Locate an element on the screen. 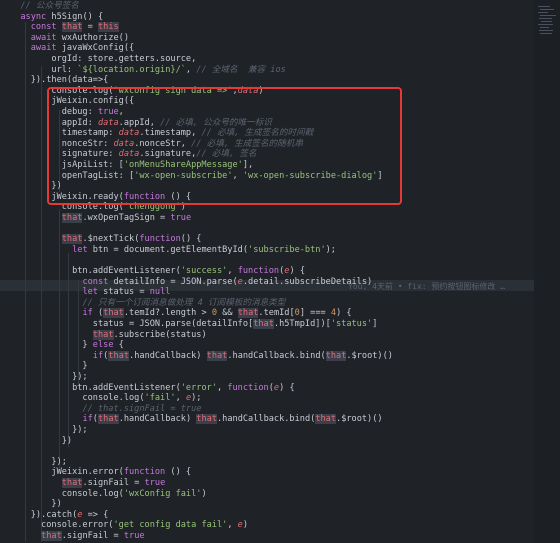 The height and width of the screenshot is (543, 560). code-line: console.error('get config data fail', e) is located at coordinates (129, 525).